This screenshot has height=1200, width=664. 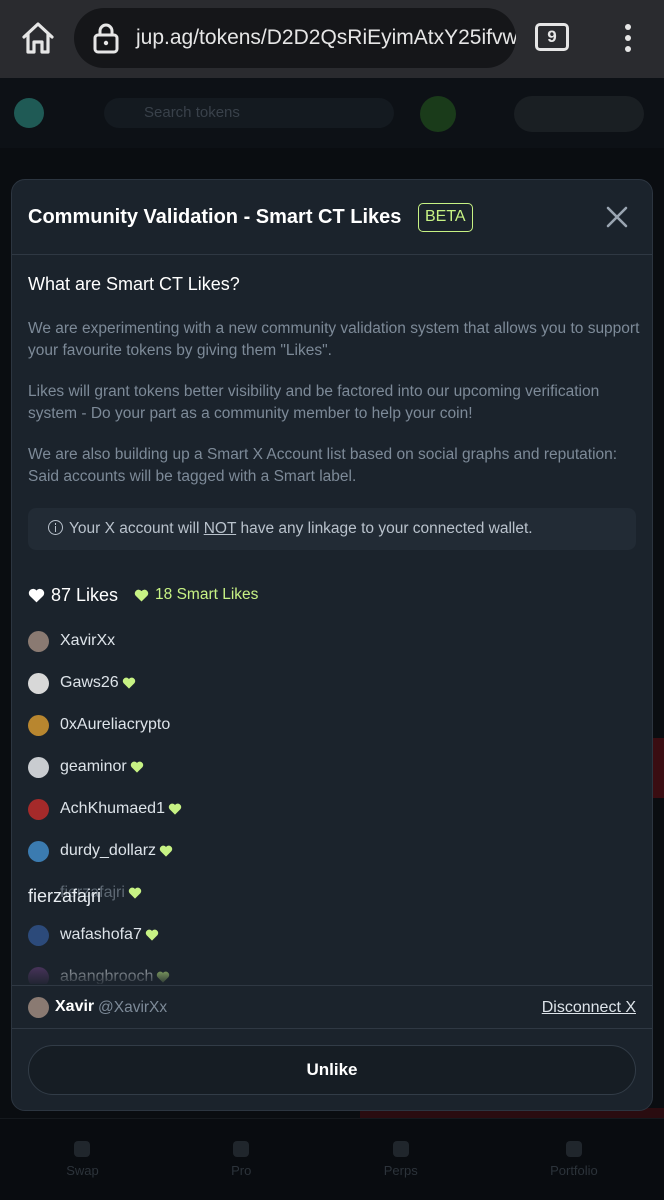 What do you see at coordinates (93, 766) in the screenshot?
I see `username: geaminor` at bounding box center [93, 766].